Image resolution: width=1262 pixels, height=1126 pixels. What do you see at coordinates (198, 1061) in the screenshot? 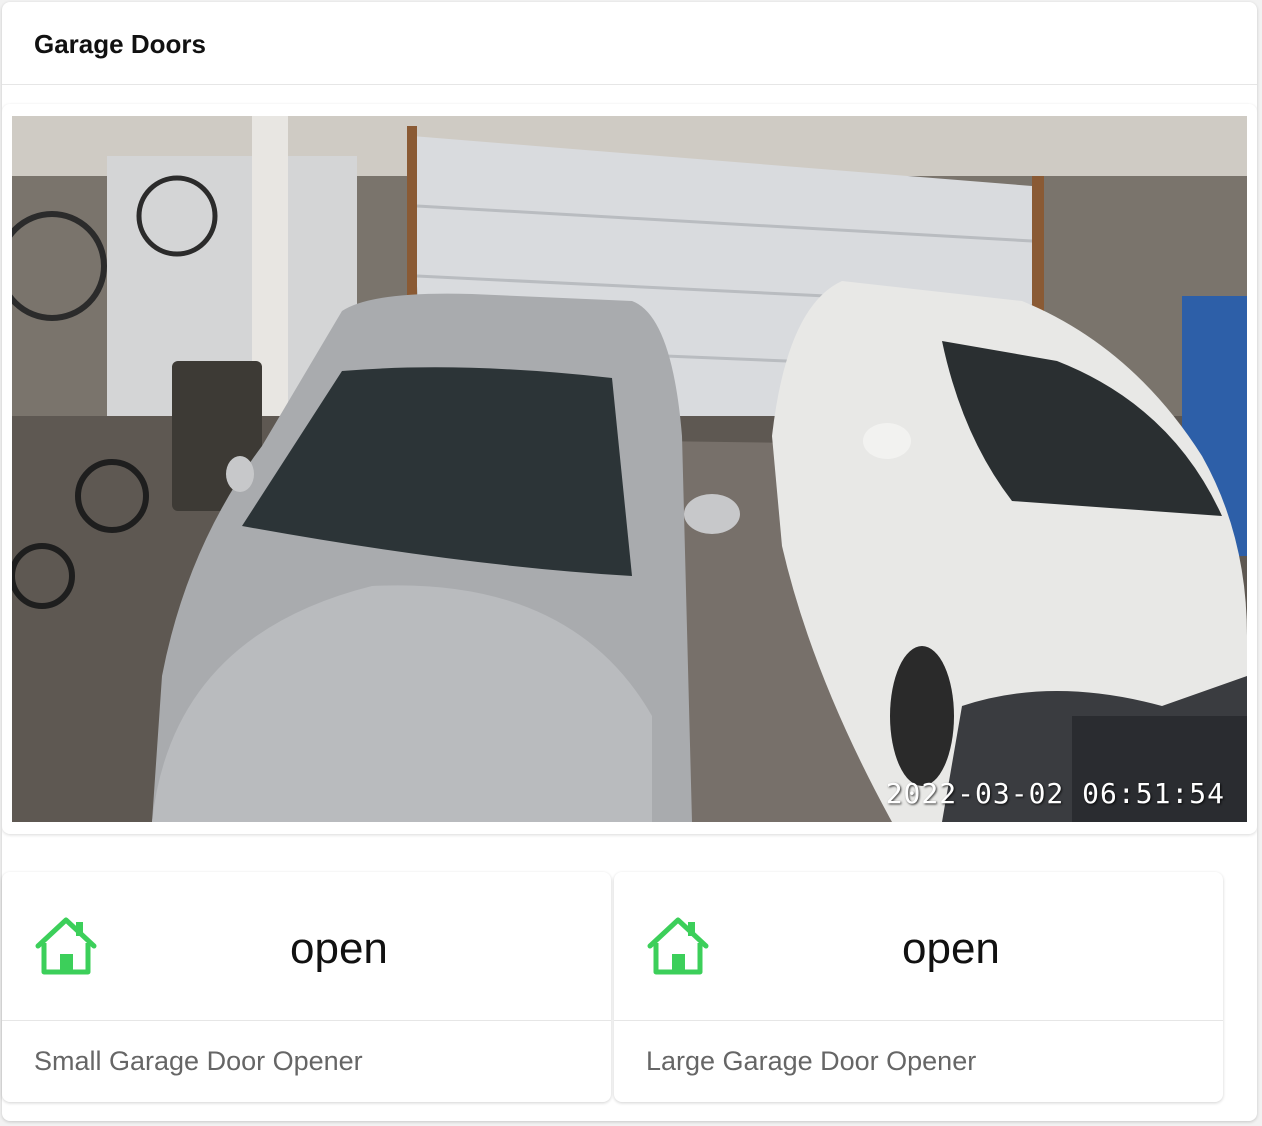
I see `tile-name: Small Garage Door Opener` at bounding box center [198, 1061].